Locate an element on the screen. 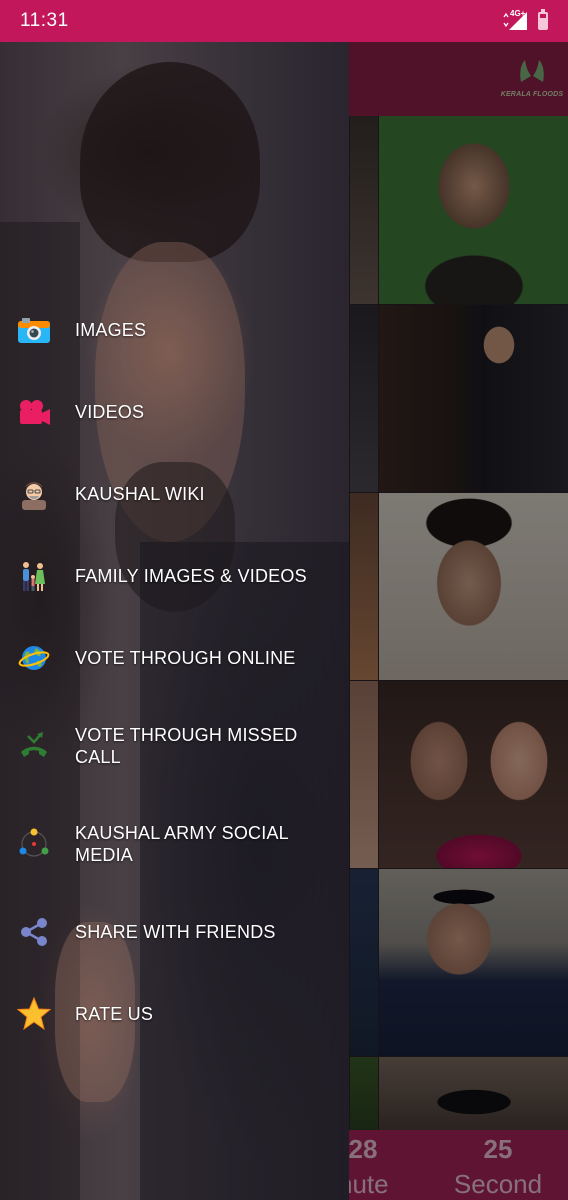  person-icon is located at coordinates (34, 494).